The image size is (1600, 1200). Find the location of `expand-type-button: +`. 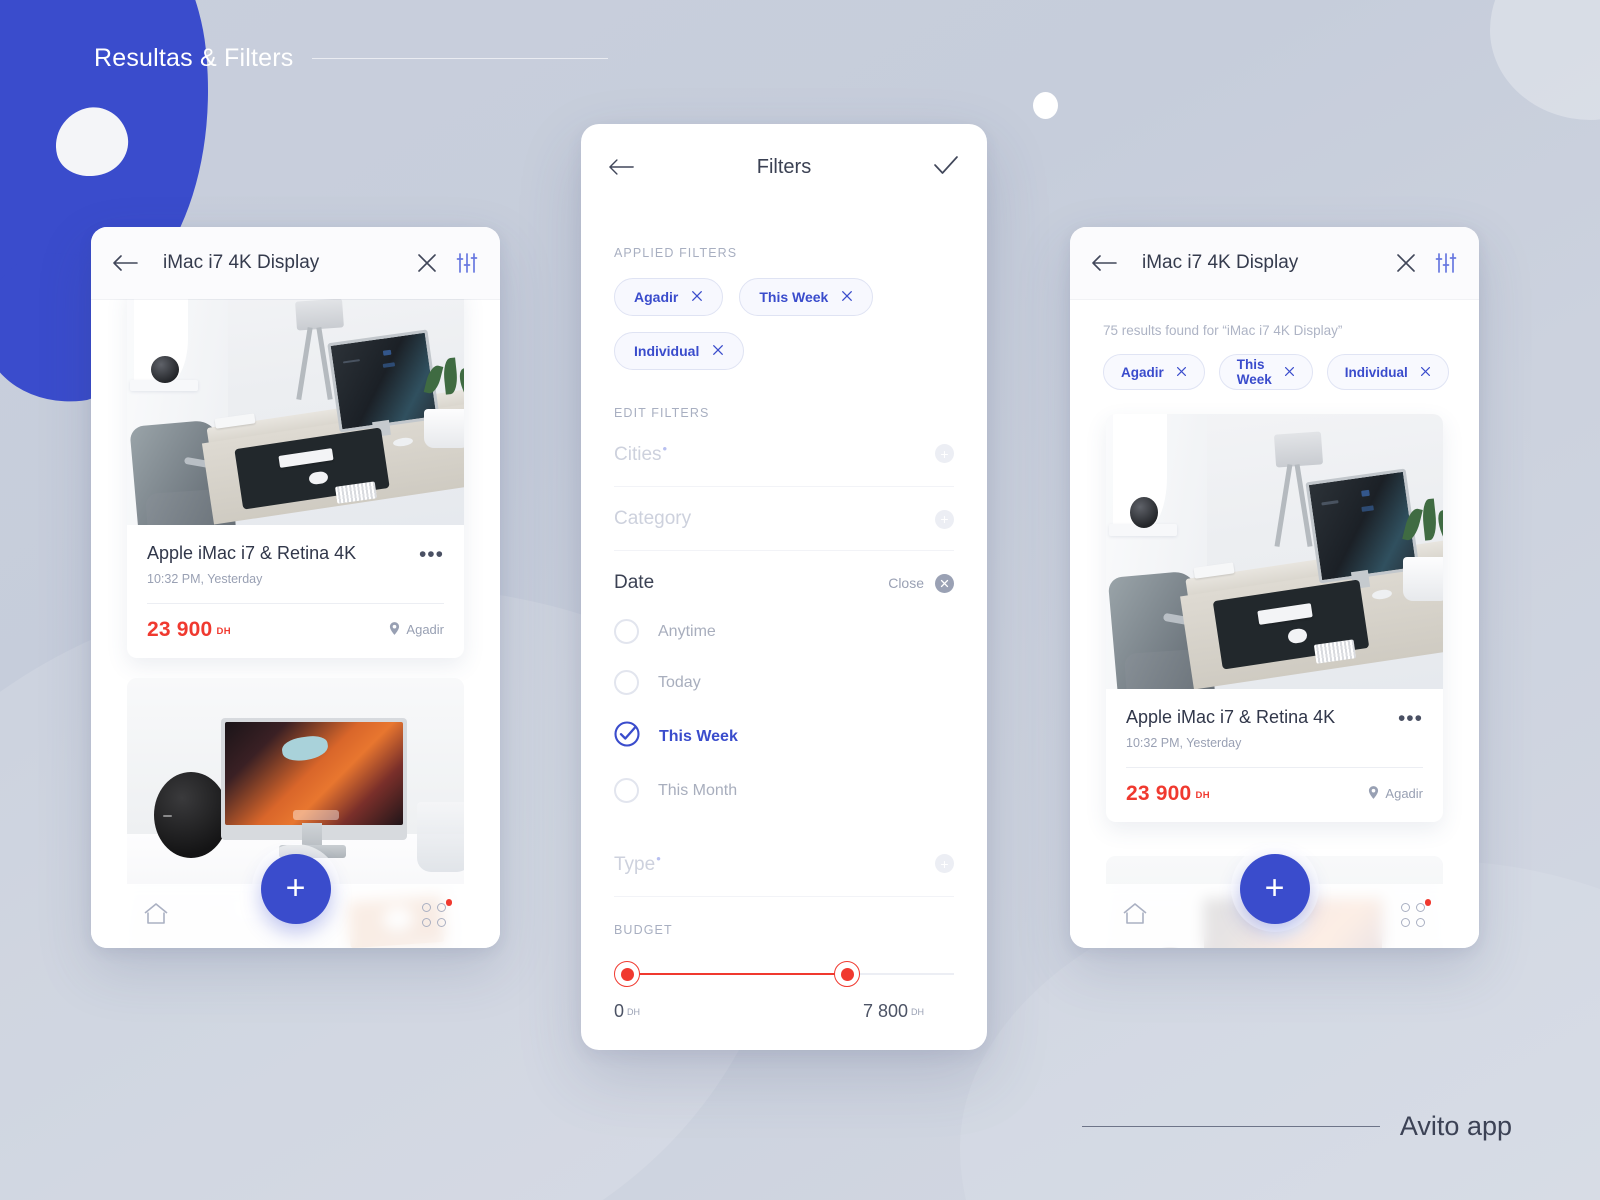

expand-type-button: + is located at coordinates (944, 863).